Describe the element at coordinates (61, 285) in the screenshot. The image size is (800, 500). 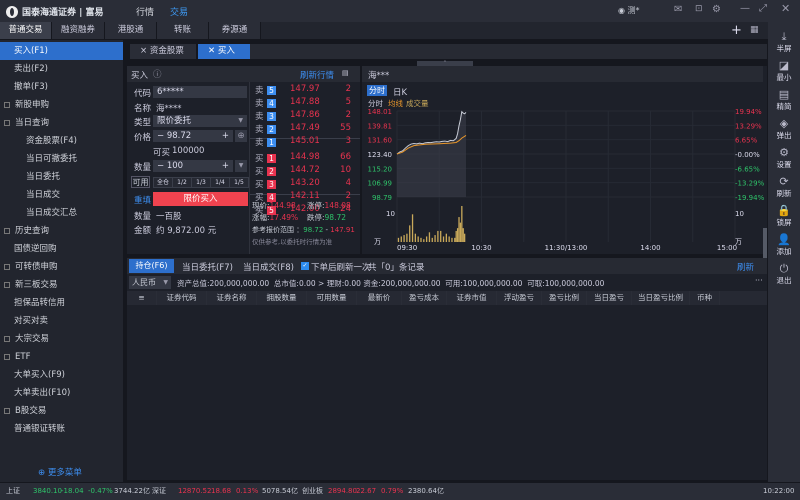
I see `sidebar-item: 新三板交易` at that location.